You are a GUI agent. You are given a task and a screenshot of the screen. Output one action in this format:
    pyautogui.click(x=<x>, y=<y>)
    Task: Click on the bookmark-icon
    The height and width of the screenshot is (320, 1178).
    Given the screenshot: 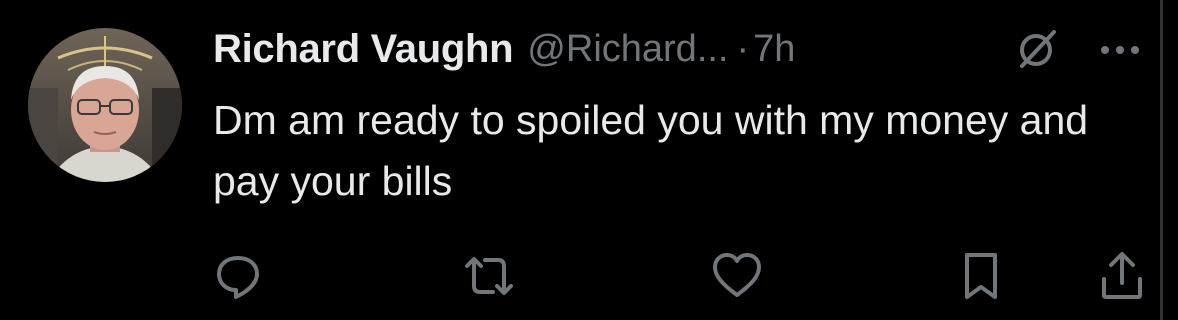 What is the action you would take?
    pyautogui.click(x=981, y=276)
    